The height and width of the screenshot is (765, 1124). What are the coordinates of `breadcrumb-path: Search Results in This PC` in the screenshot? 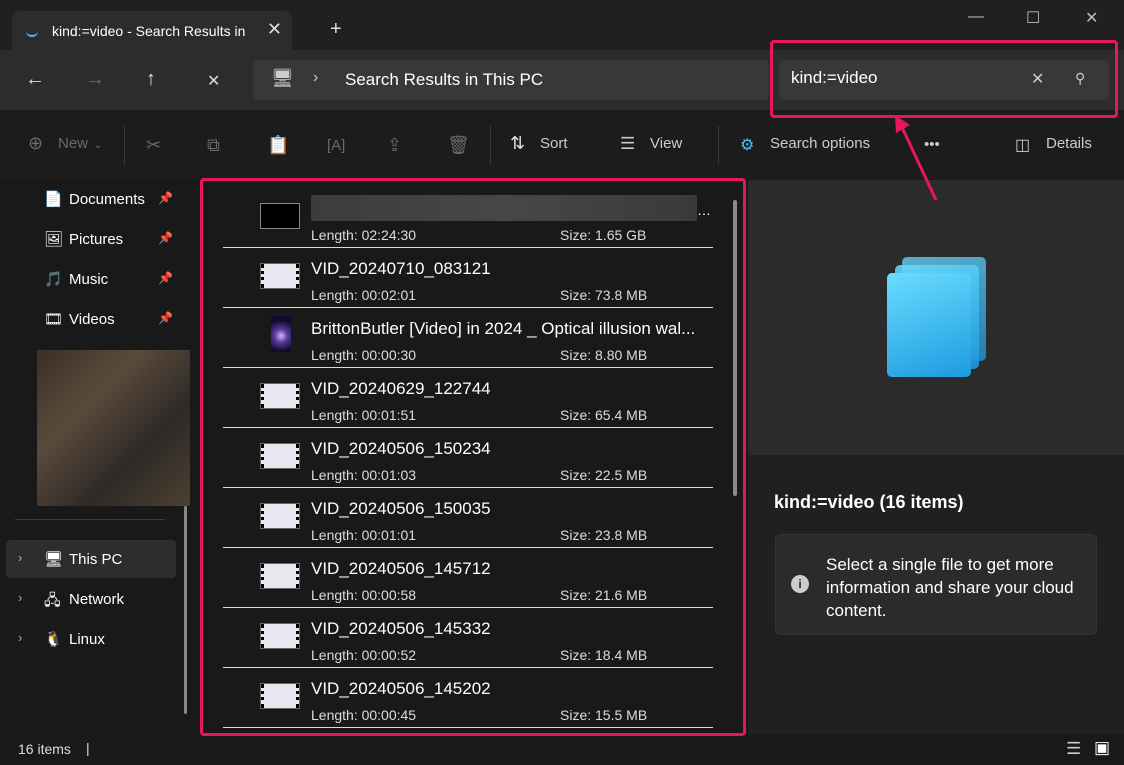 It's located at (444, 80).